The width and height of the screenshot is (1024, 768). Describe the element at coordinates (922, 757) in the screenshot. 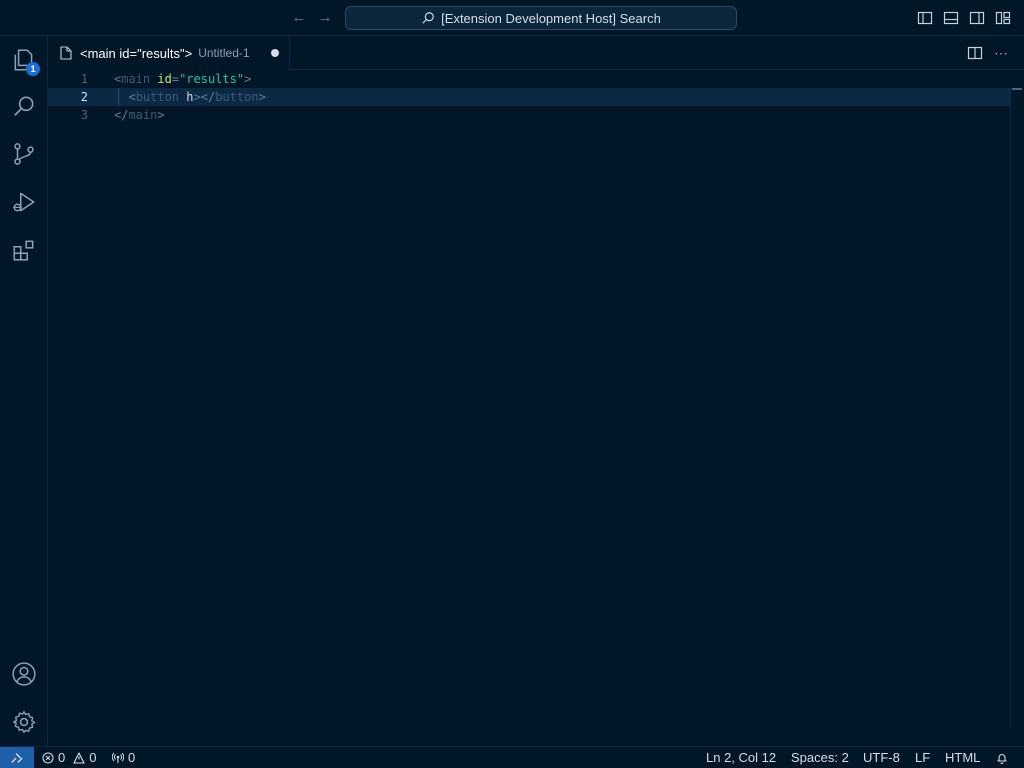

I see `eol-setting: LF` at that location.